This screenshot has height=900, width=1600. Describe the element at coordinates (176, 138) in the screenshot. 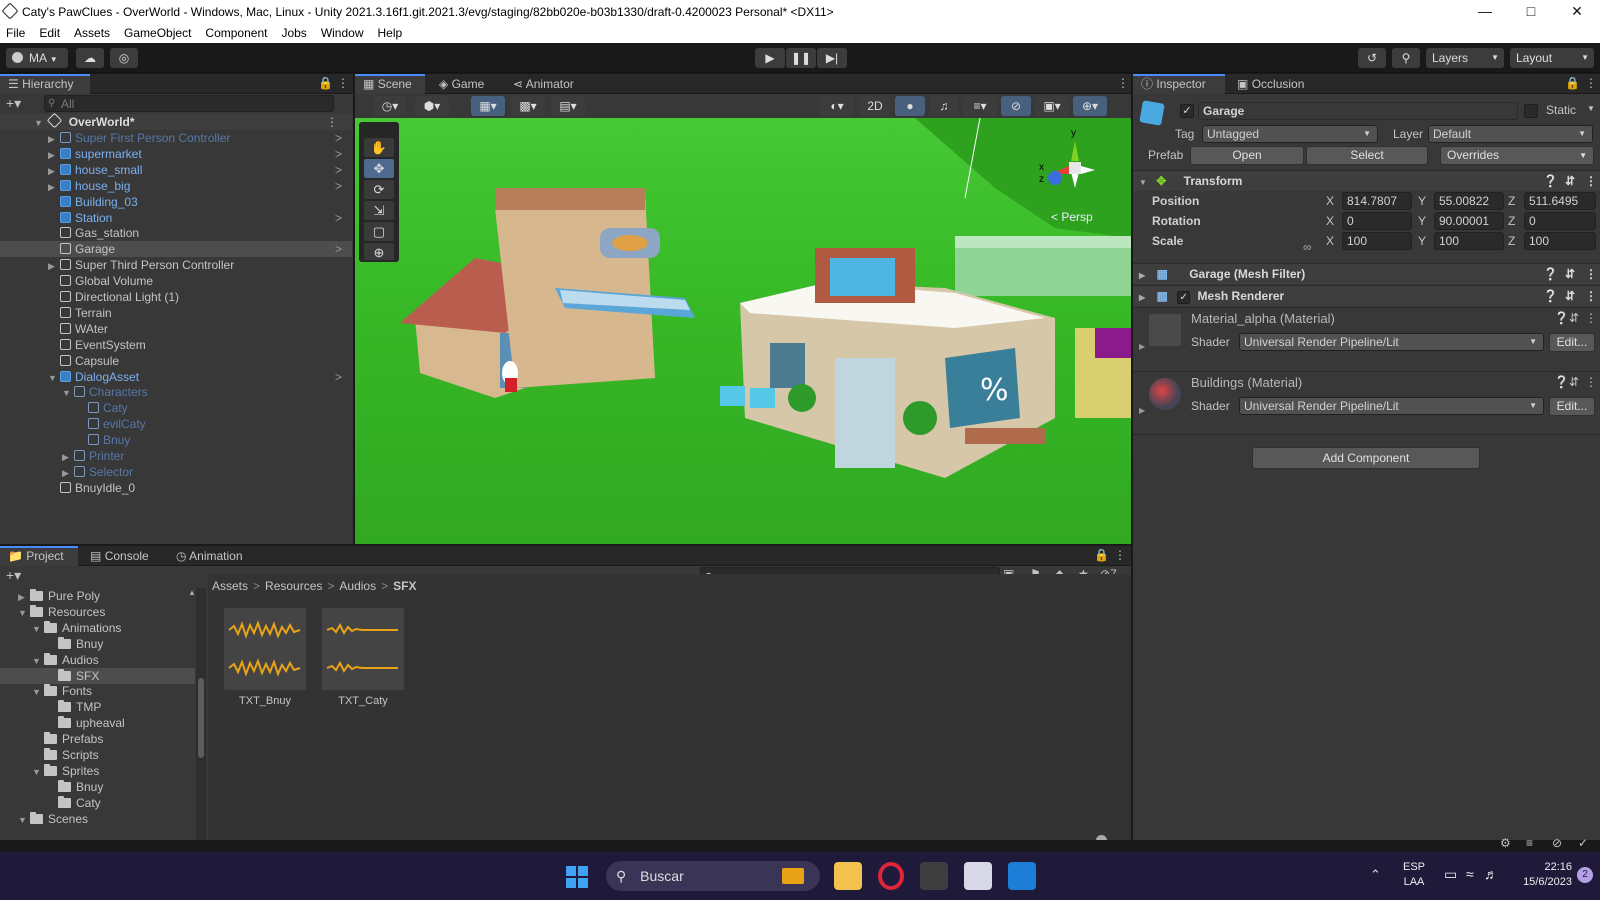

I see `hierarchy-item: ▶ Super First Person Controller >` at that location.